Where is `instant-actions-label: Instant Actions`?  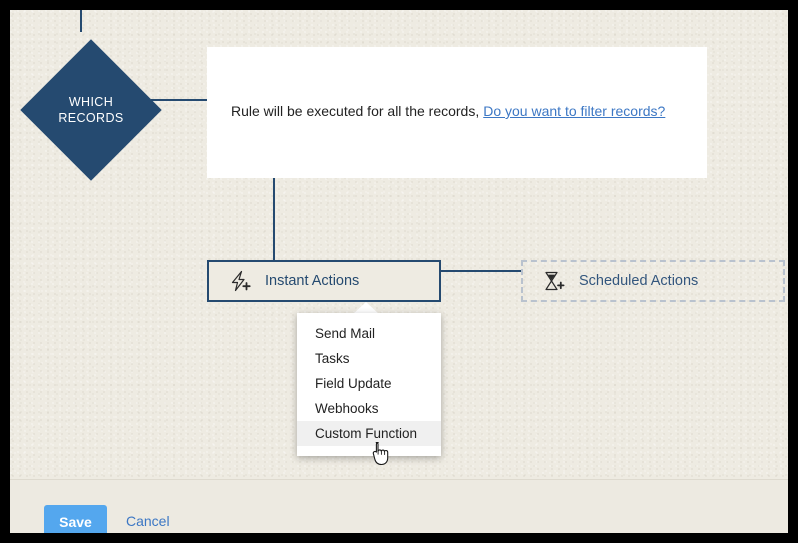
instant-actions-label: Instant Actions is located at coordinates (312, 281).